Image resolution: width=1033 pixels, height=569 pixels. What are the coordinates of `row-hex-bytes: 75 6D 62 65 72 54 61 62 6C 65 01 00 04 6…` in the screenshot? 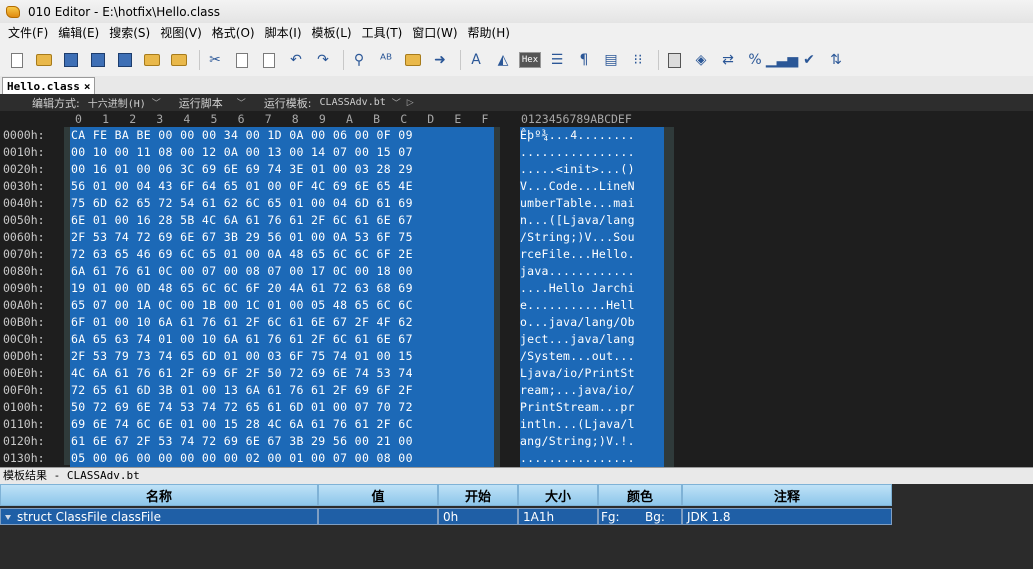 It's located at (282, 203).